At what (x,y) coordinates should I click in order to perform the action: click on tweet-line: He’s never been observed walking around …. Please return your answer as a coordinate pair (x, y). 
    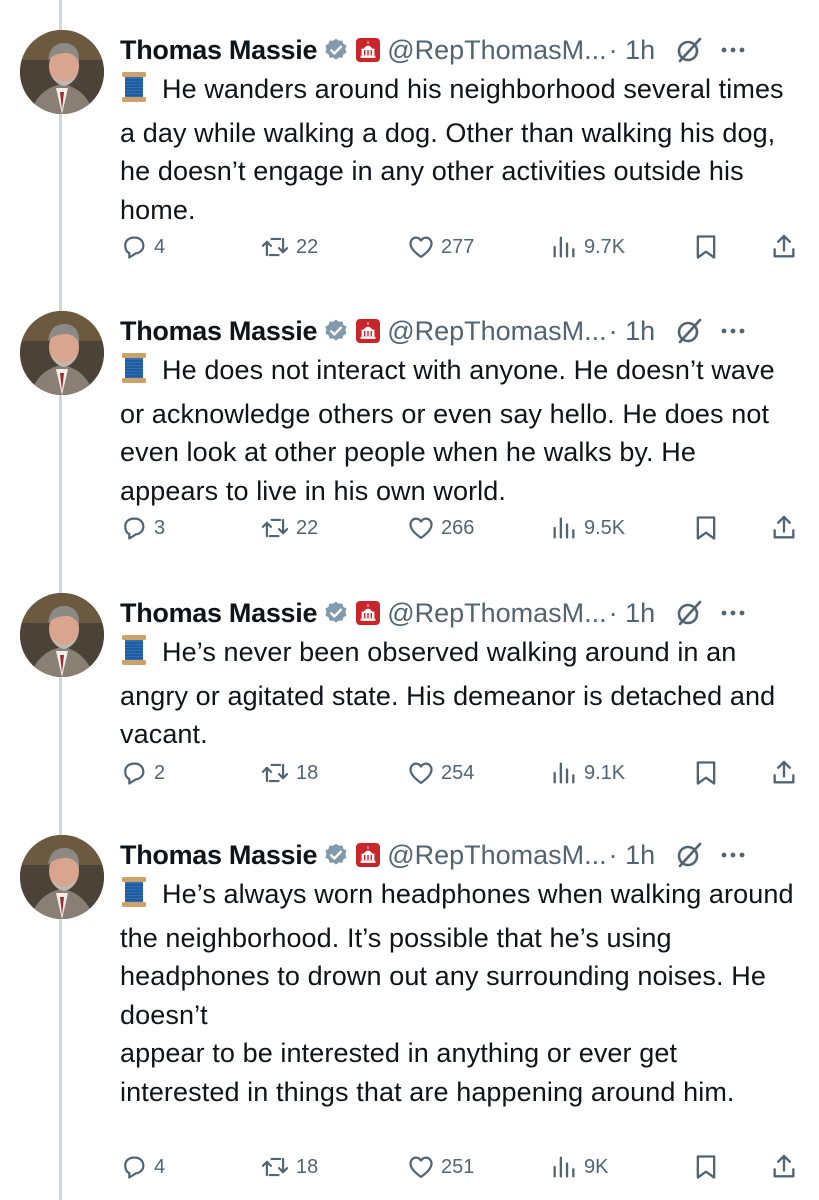
    Looking at the image, I should click on (448, 693).